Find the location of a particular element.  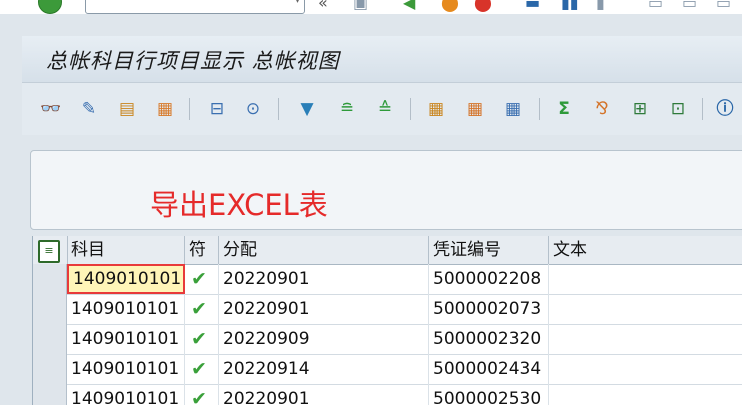

cell-assignment: 20220909 is located at coordinates (324, 339).